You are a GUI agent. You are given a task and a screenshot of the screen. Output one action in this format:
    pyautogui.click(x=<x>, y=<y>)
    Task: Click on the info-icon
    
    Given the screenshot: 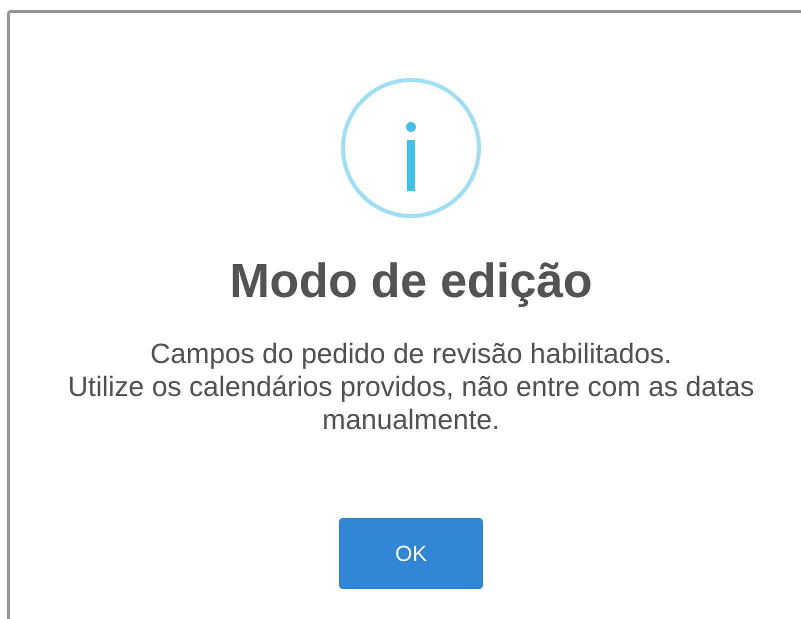 What is the action you would take?
    pyautogui.click(x=411, y=148)
    